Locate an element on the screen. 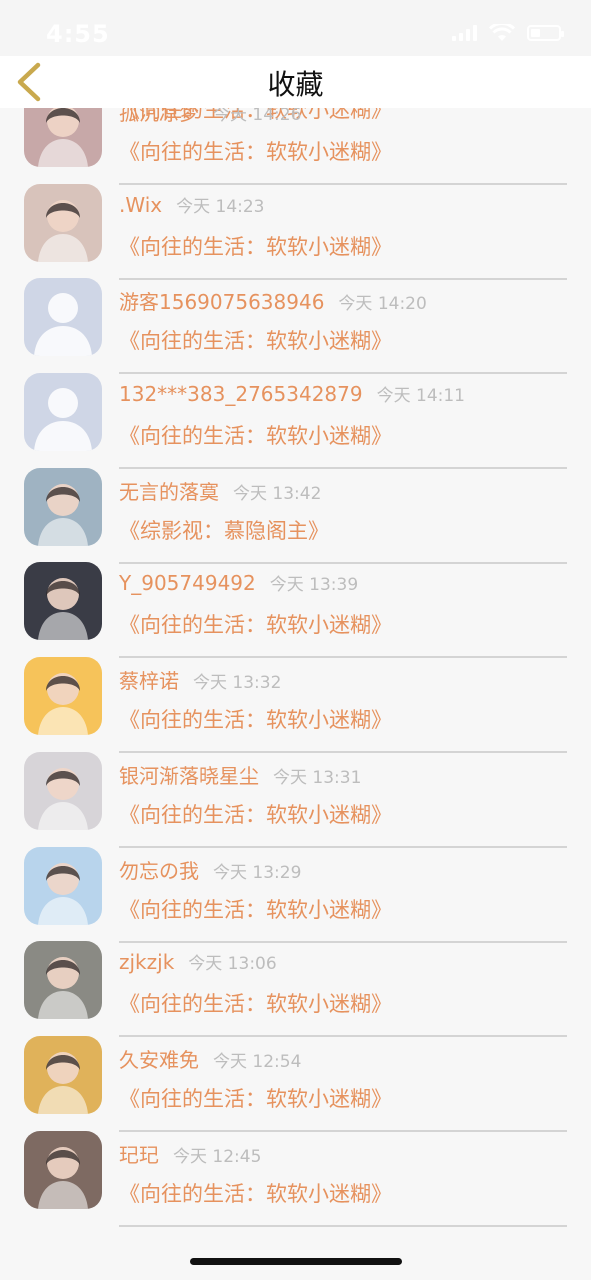 The height and width of the screenshot is (1280, 591). list-item: zjkzjk 今天 13:06 《向往的生活：软软小迷糊》 is located at coordinates (295, 981).